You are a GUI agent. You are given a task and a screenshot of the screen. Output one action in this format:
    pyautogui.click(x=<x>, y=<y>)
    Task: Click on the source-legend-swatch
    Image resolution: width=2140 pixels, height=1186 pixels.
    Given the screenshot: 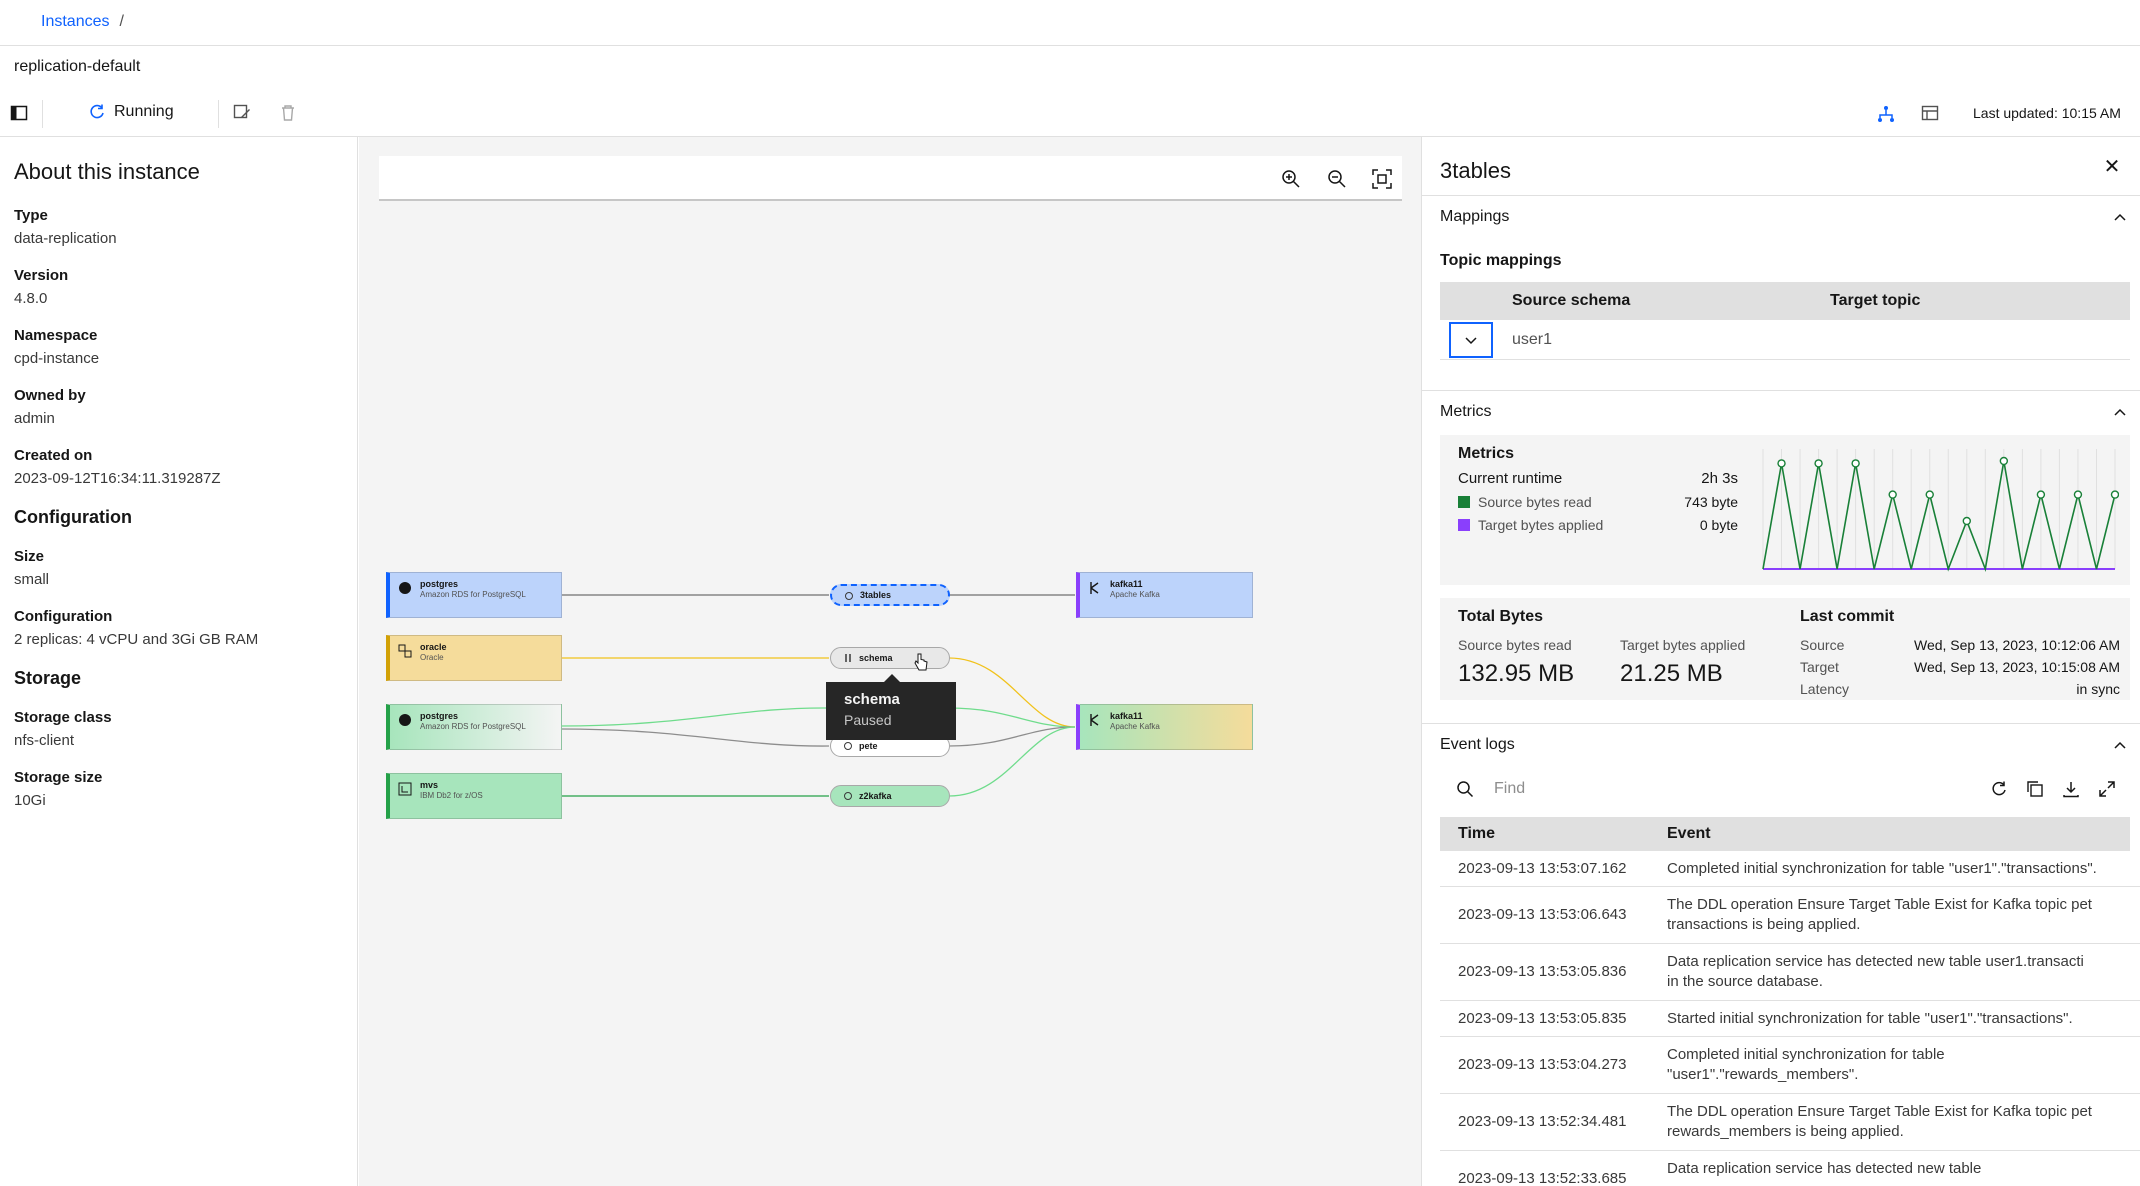 What is the action you would take?
    pyautogui.click(x=1464, y=502)
    